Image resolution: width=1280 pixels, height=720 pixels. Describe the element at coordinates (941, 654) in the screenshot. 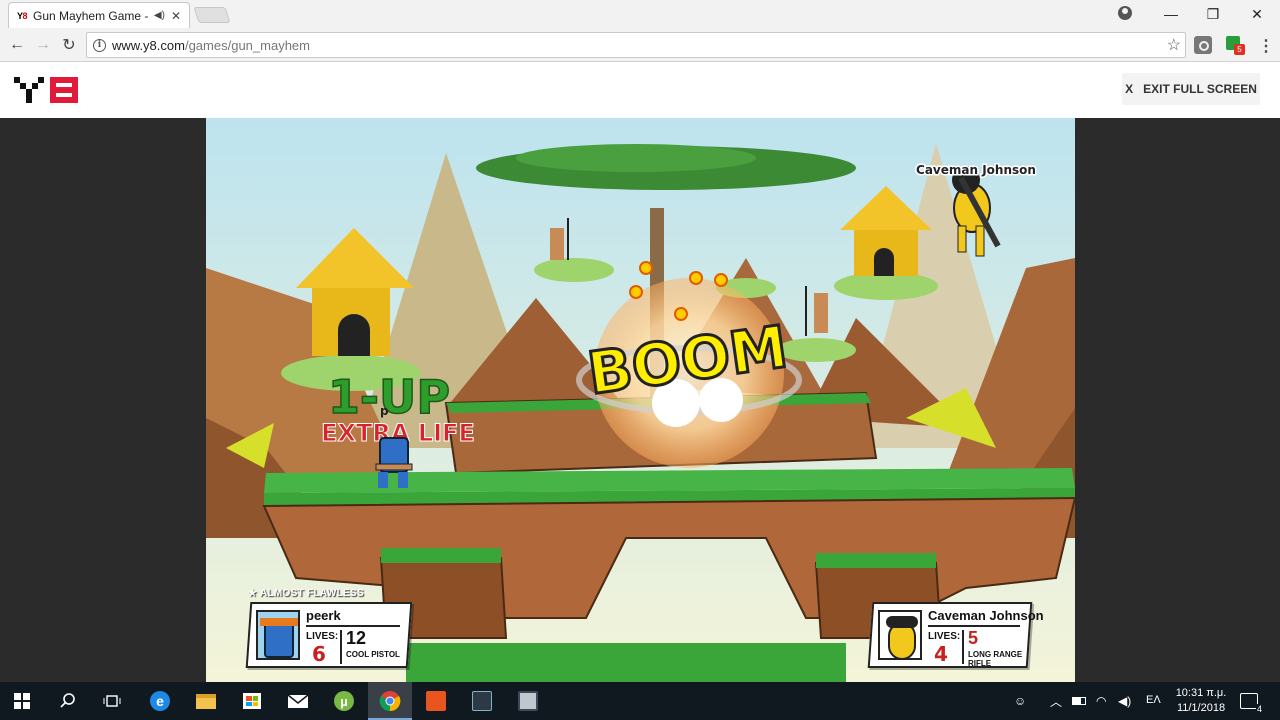

I see `player2-lives: 4` at that location.